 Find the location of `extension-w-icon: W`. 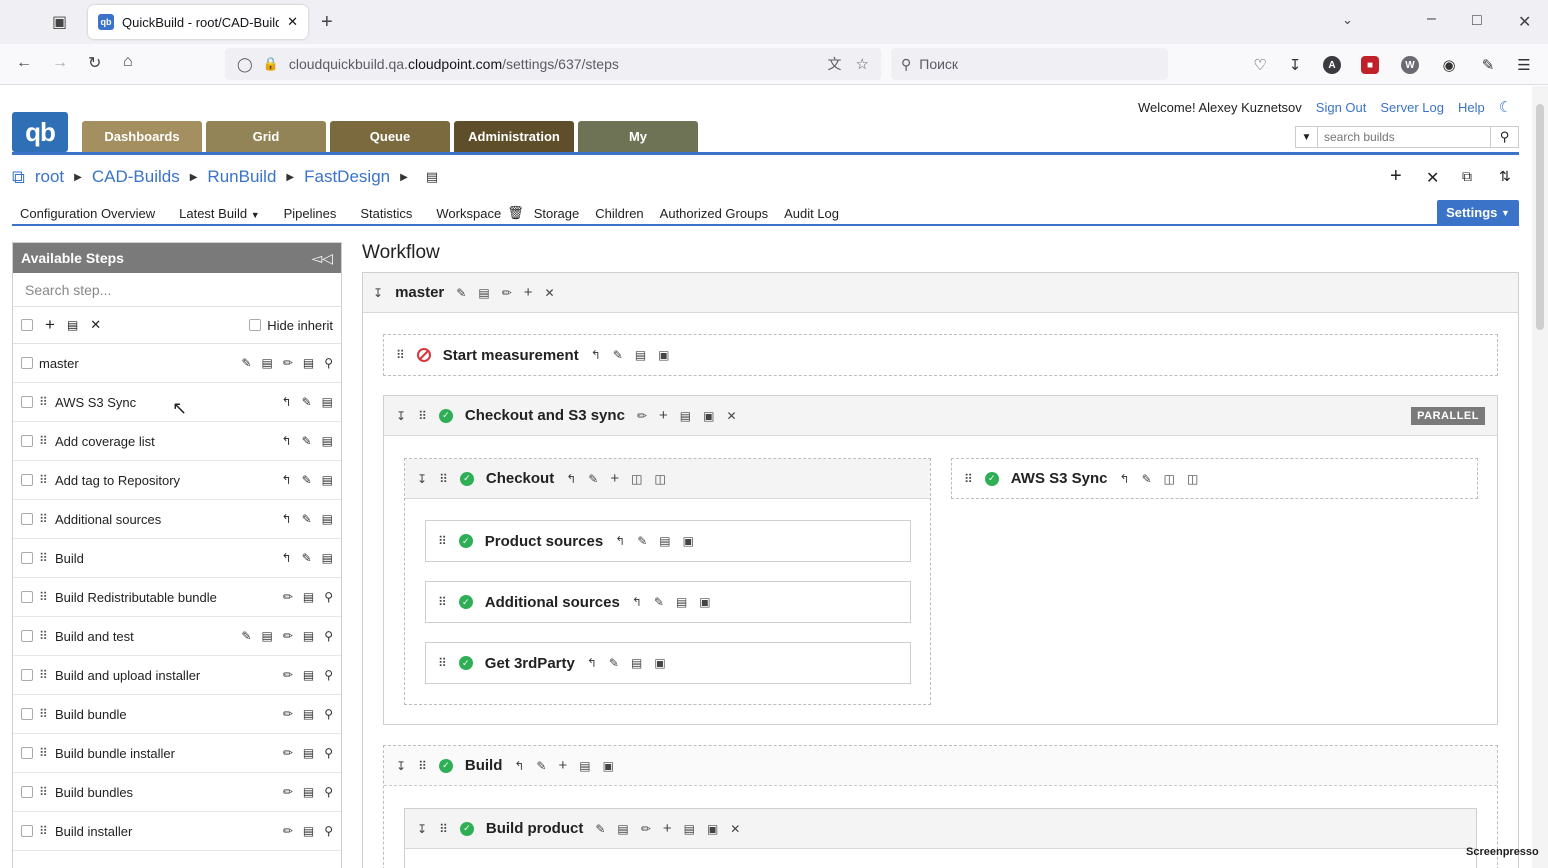

extension-w-icon: W is located at coordinates (1410, 65).